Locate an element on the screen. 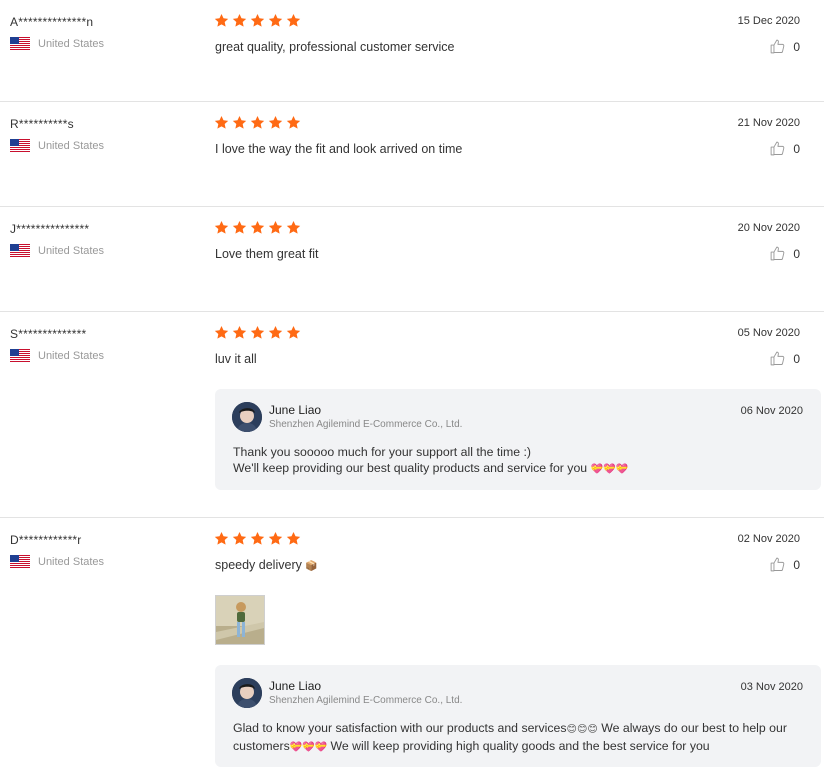  review-date: 15 Dec 2020 is located at coordinates (768, 21).